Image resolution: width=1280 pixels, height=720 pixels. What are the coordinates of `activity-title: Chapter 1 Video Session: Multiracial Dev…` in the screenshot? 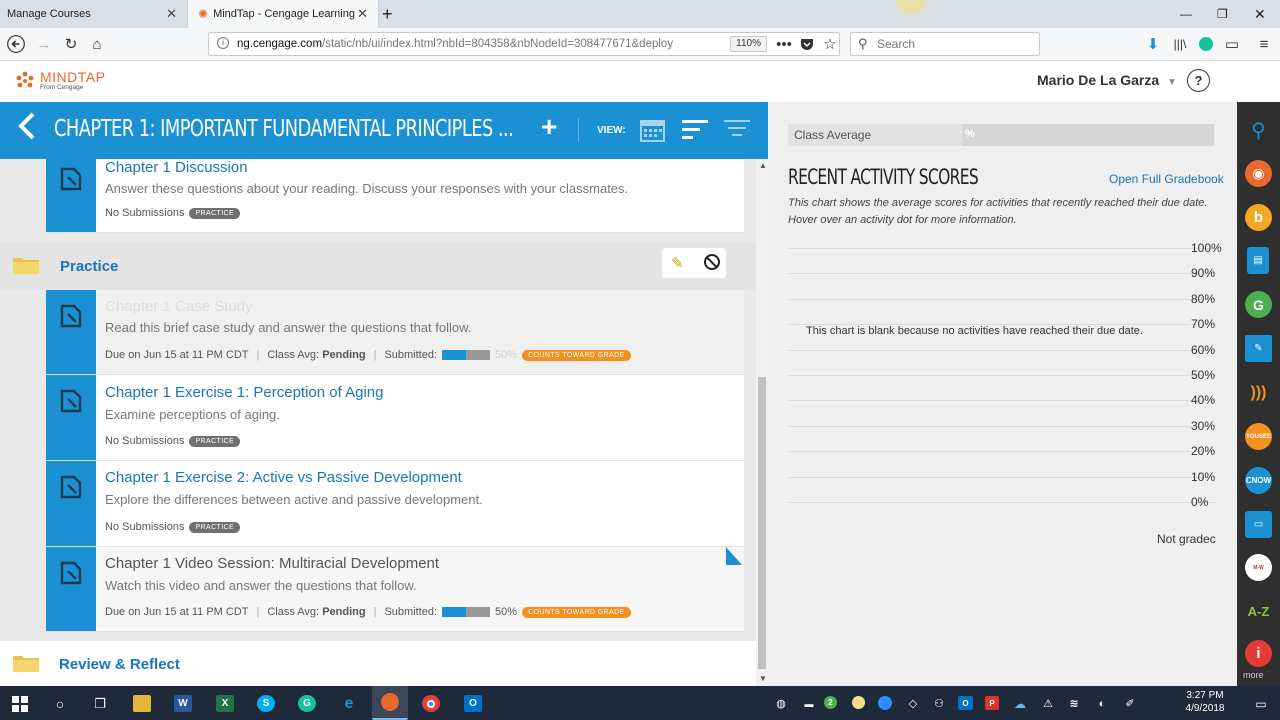 It's located at (272, 563).